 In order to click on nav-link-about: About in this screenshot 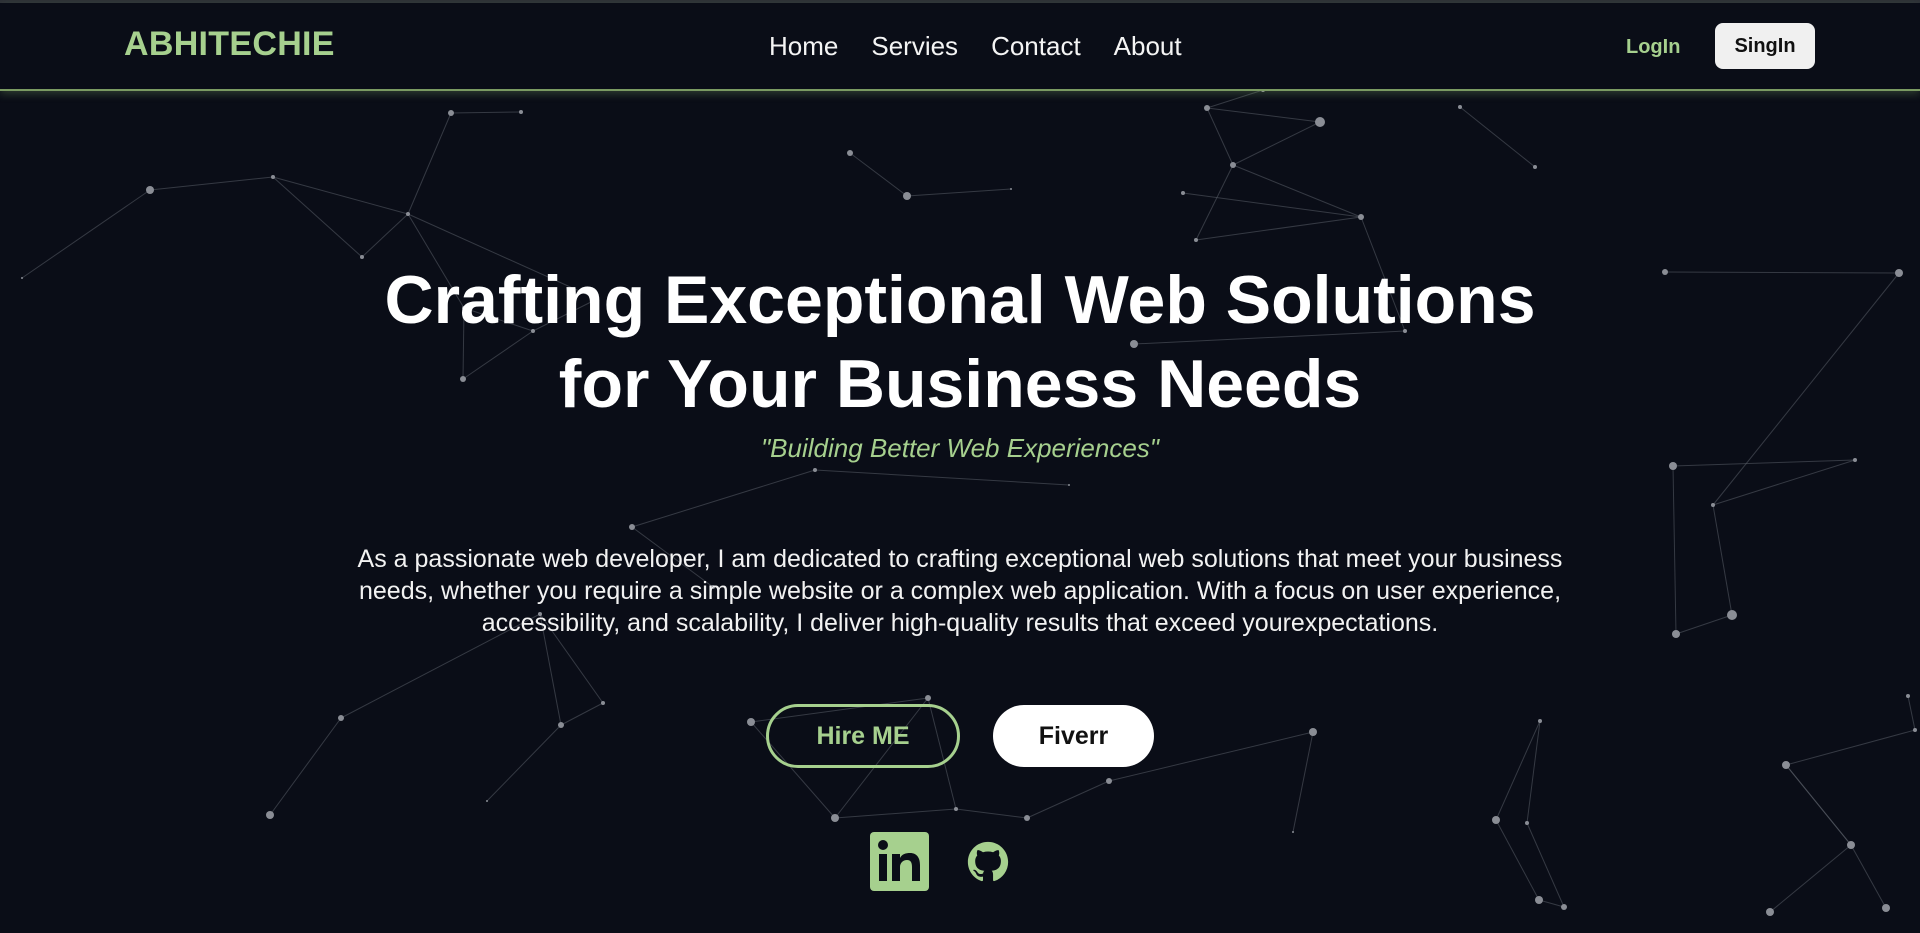, I will do `click(1148, 46)`.